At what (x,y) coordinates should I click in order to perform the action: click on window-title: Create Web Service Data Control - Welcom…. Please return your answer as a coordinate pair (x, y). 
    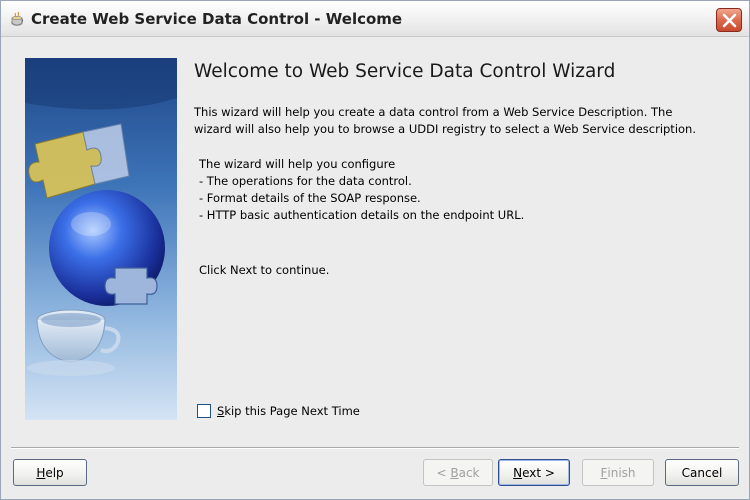
    Looking at the image, I should click on (217, 19).